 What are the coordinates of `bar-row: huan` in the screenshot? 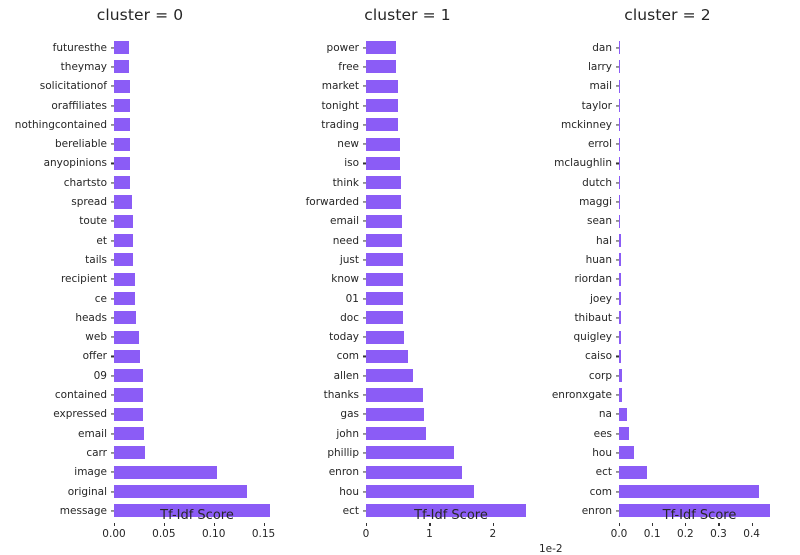 It's located at (683, 259).